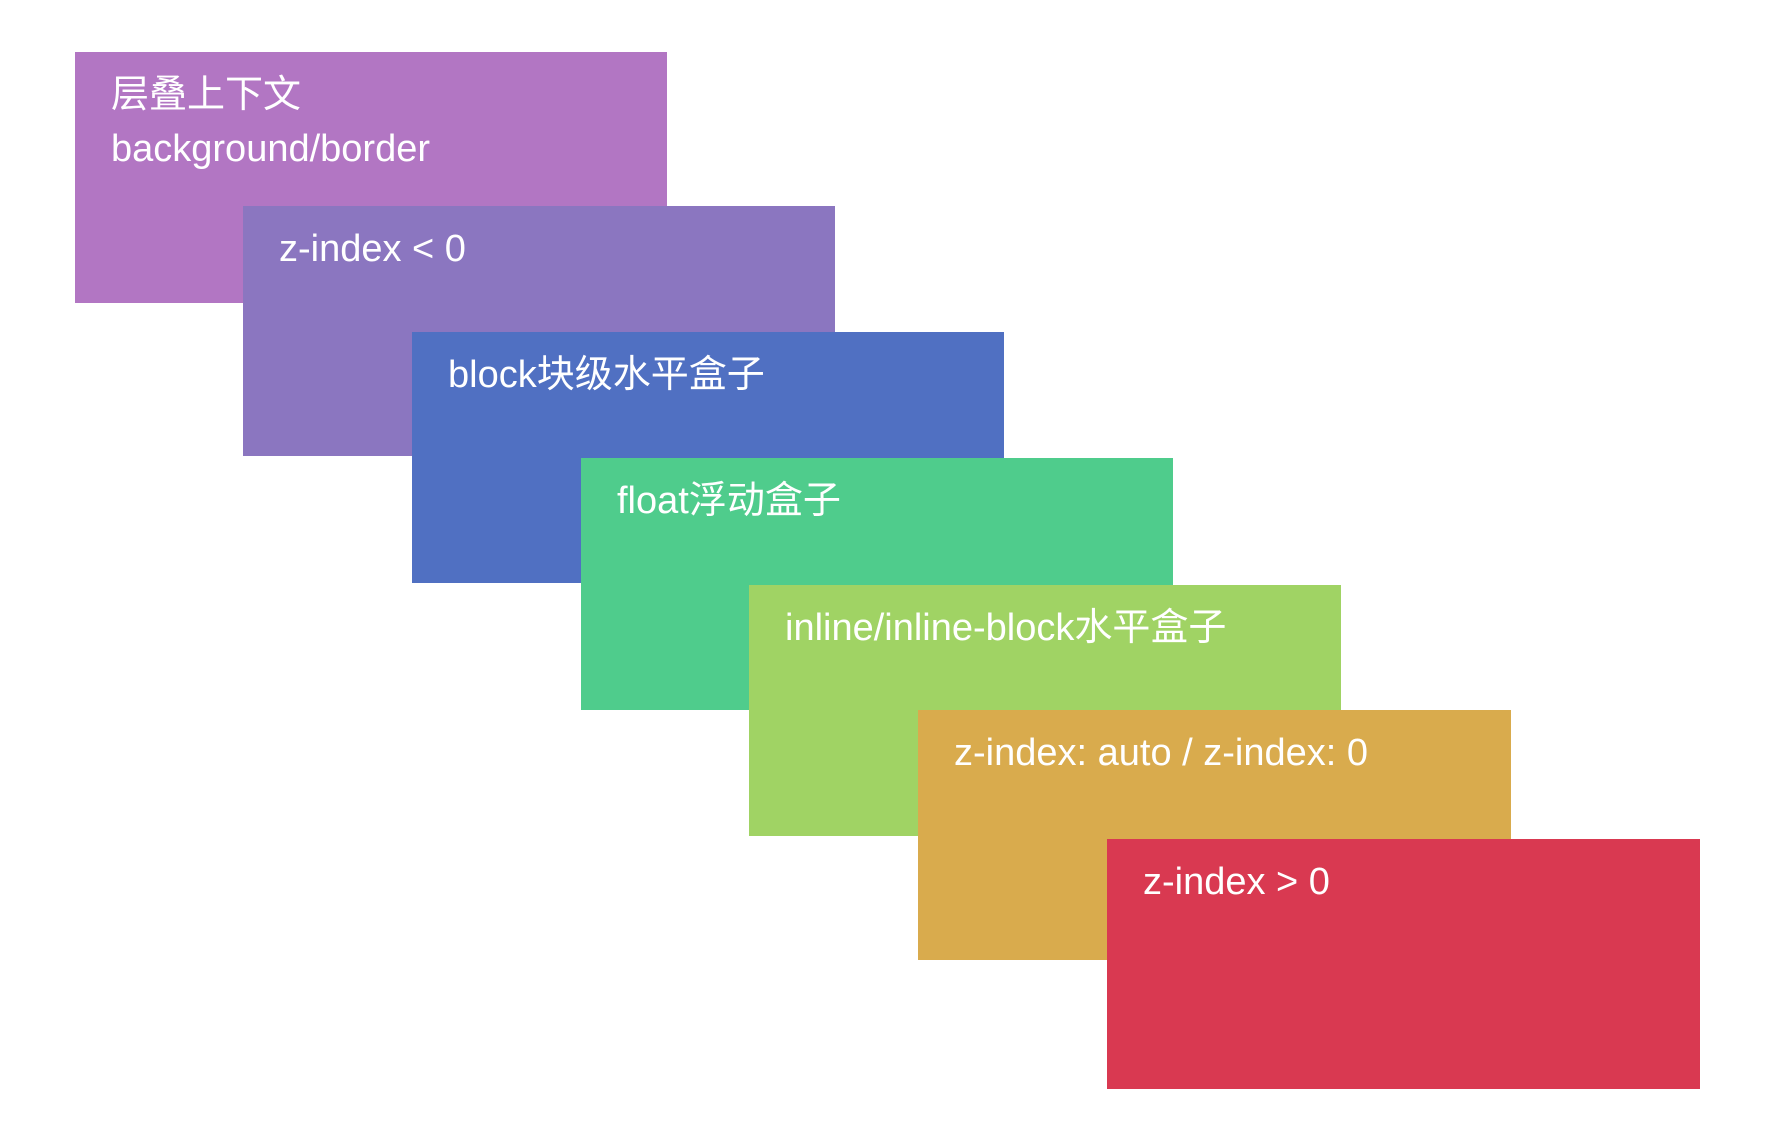  What do you see at coordinates (372, 249) in the screenshot?
I see `layer-title: z-index < 0` at bounding box center [372, 249].